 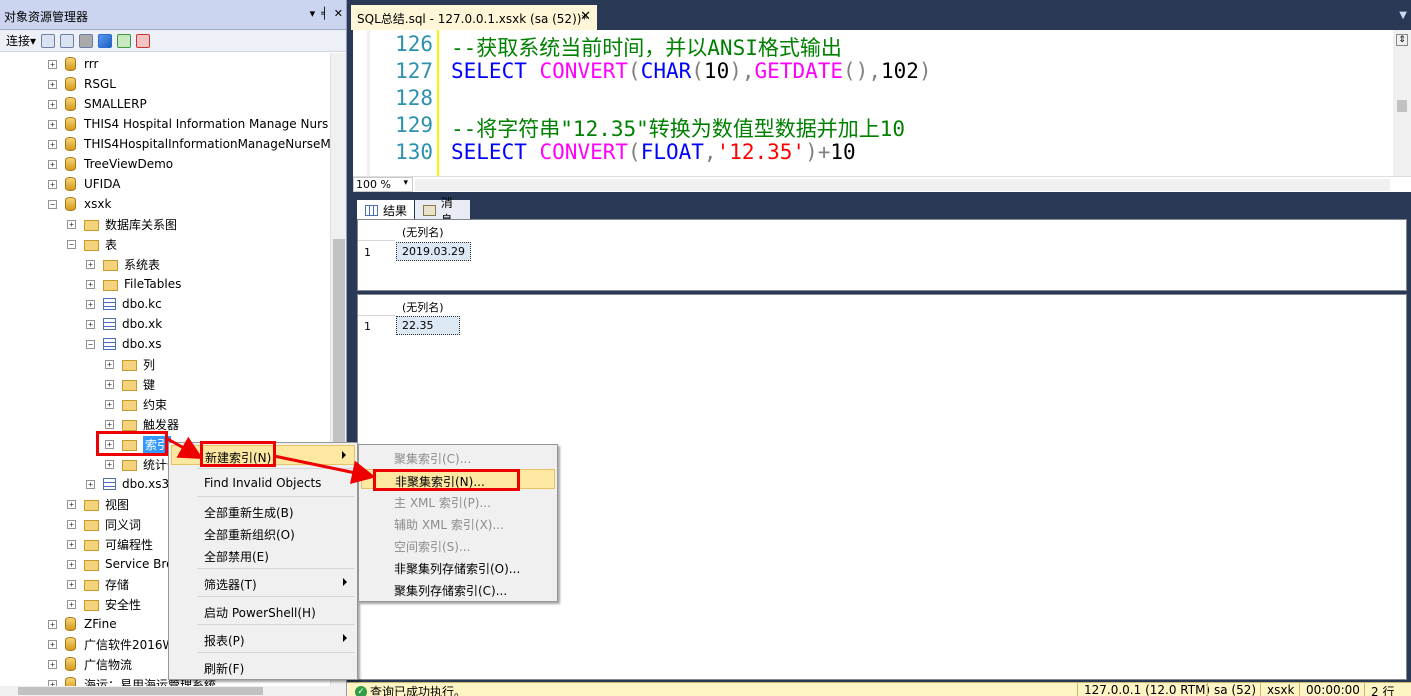 What do you see at coordinates (124, 40) in the screenshot?
I see `refresh-icon` at bounding box center [124, 40].